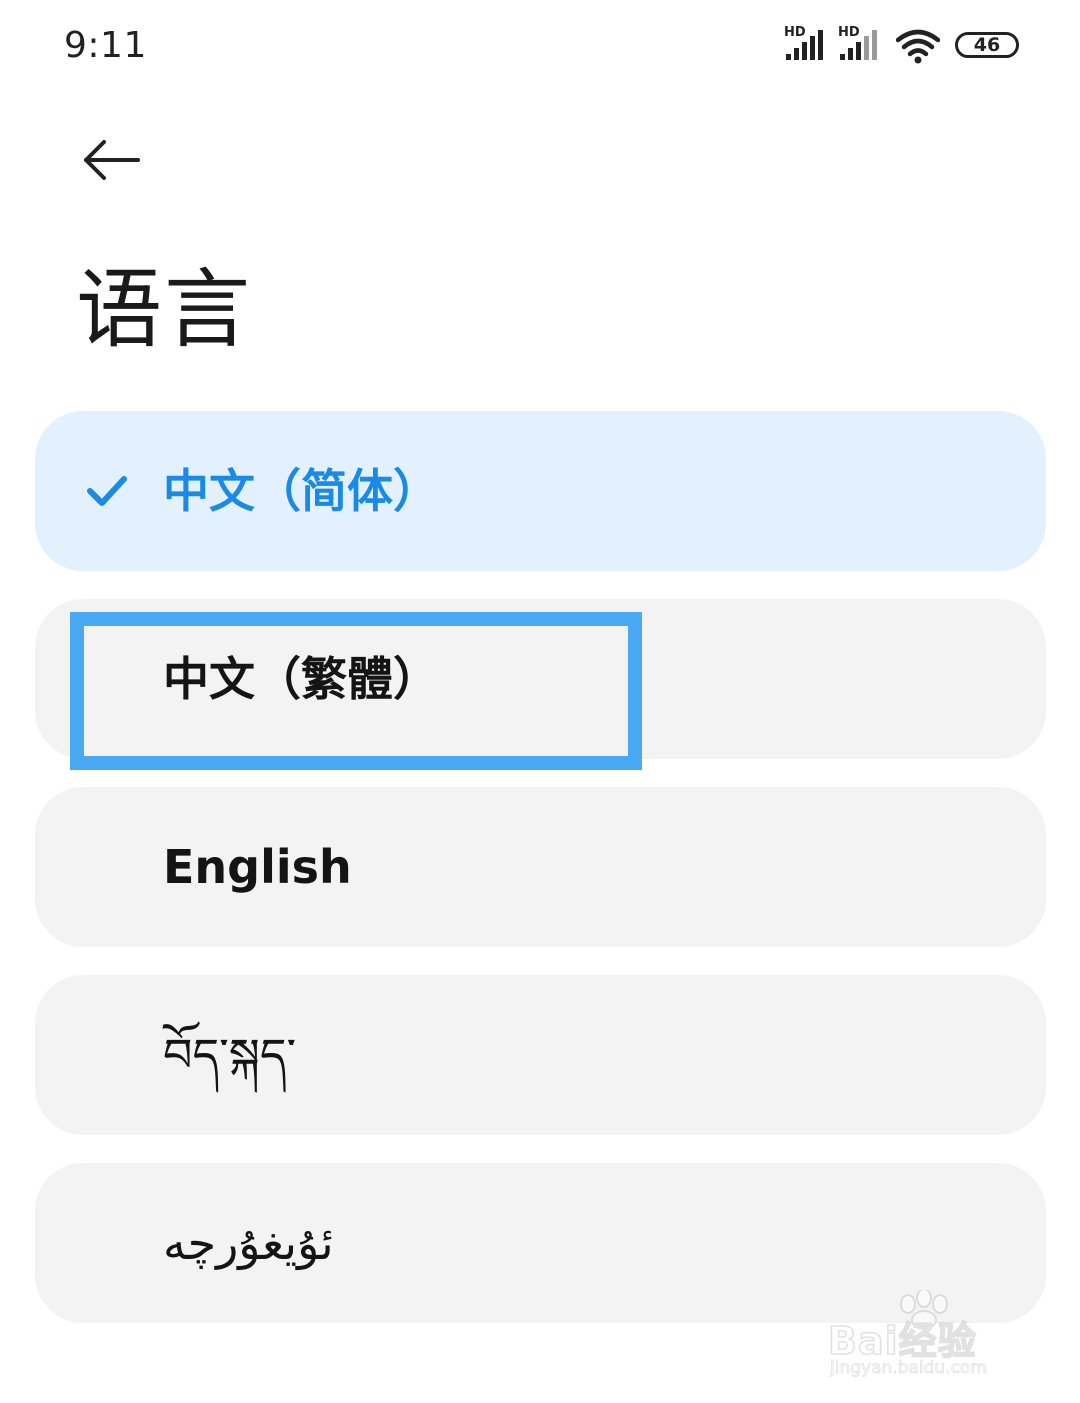 The image size is (1080, 1403). What do you see at coordinates (105, 45) in the screenshot?
I see `status-time: 9:11` at bounding box center [105, 45].